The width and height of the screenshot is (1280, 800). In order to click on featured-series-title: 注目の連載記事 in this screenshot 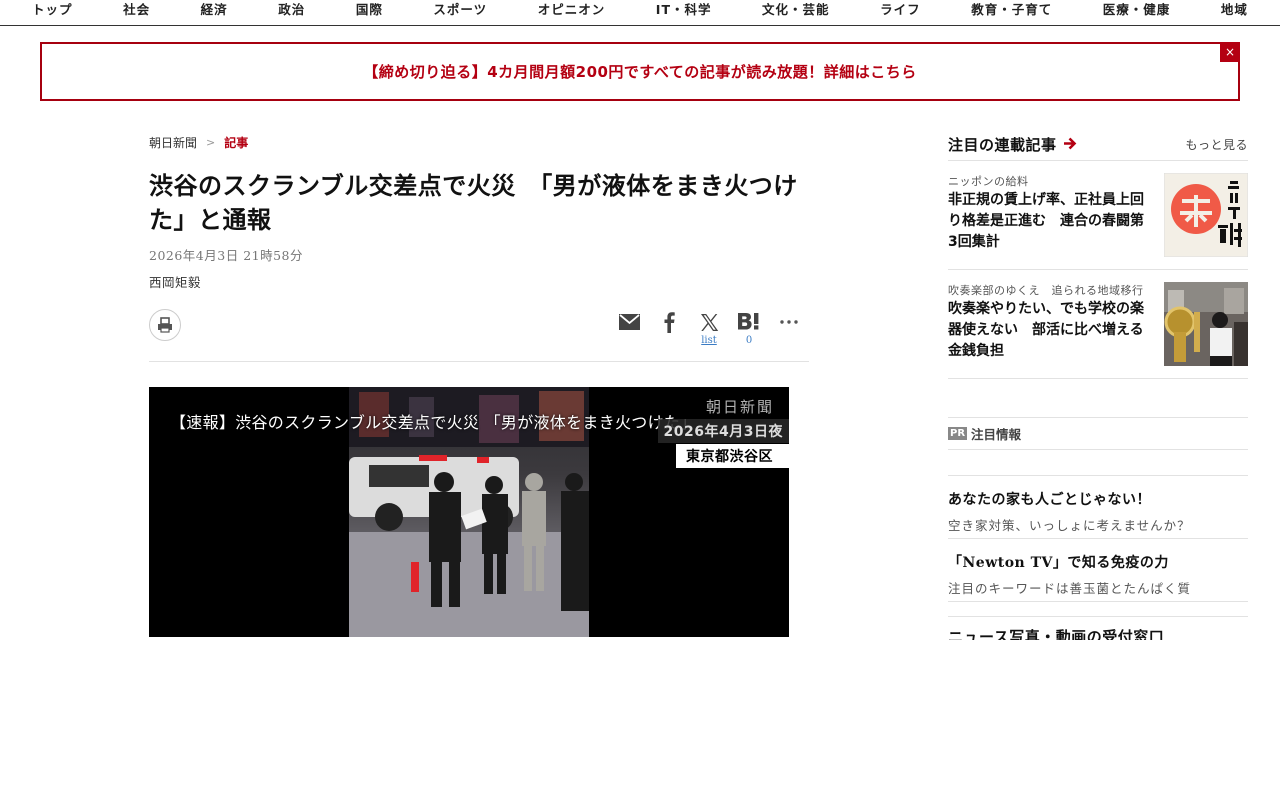, I will do `click(1012, 144)`.